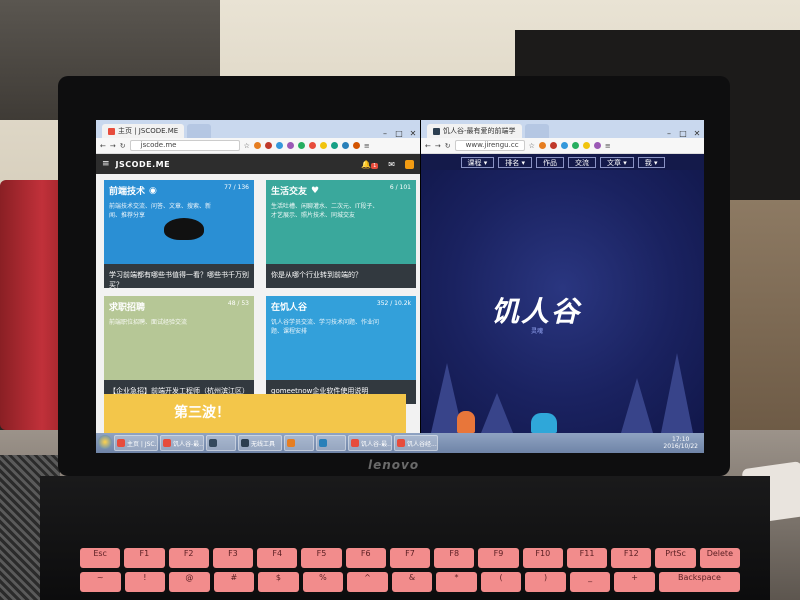  What do you see at coordinates (234, 582) in the screenshot?
I see `key: #` at bounding box center [234, 582].